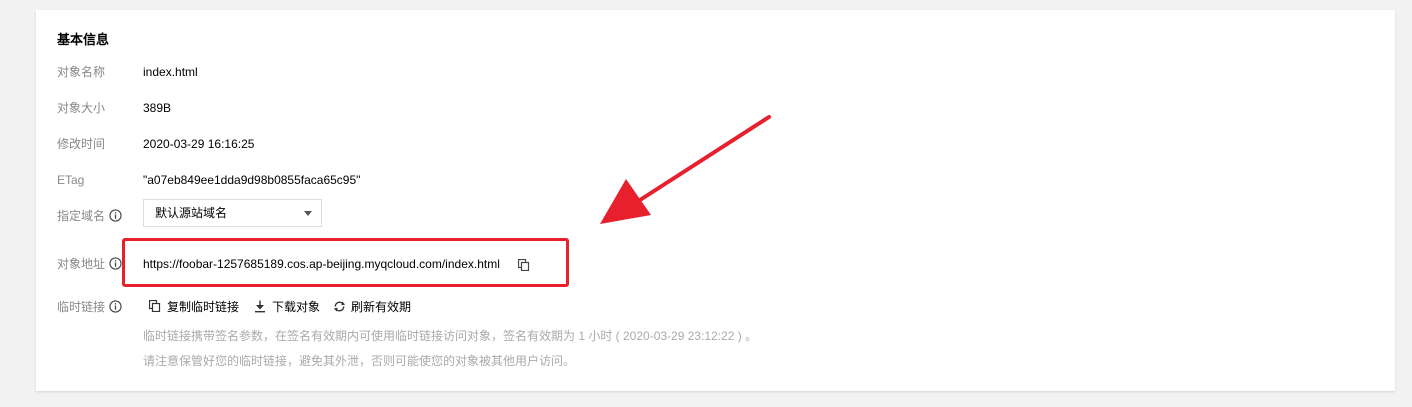 The height and width of the screenshot is (407, 1412). What do you see at coordinates (232, 213) in the screenshot?
I see `domain-select: 默认源站域名` at bounding box center [232, 213].